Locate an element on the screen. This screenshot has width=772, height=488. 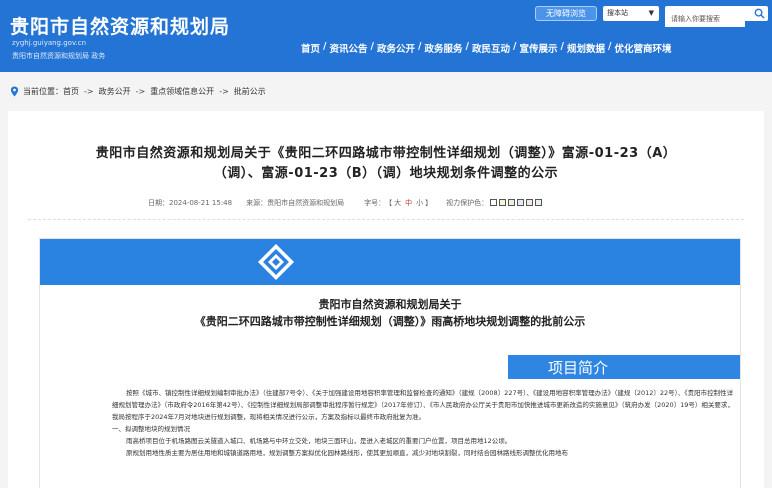
breadcrumb-prefix: 当前位置： is located at coordinates (43, 91).